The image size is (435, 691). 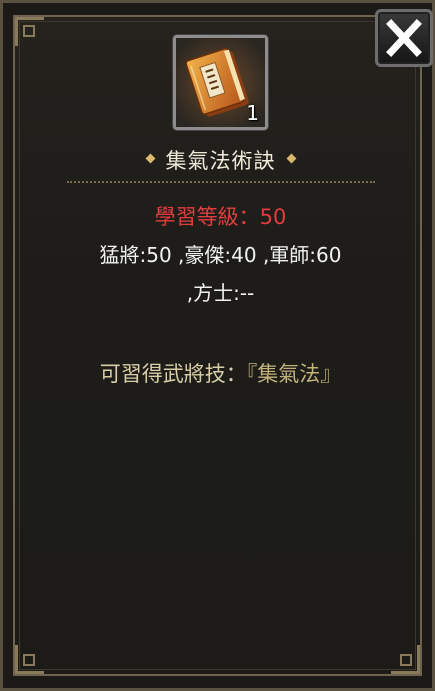 I want to click on item-name: 集氣法術訣, so click(x=220, y=161).